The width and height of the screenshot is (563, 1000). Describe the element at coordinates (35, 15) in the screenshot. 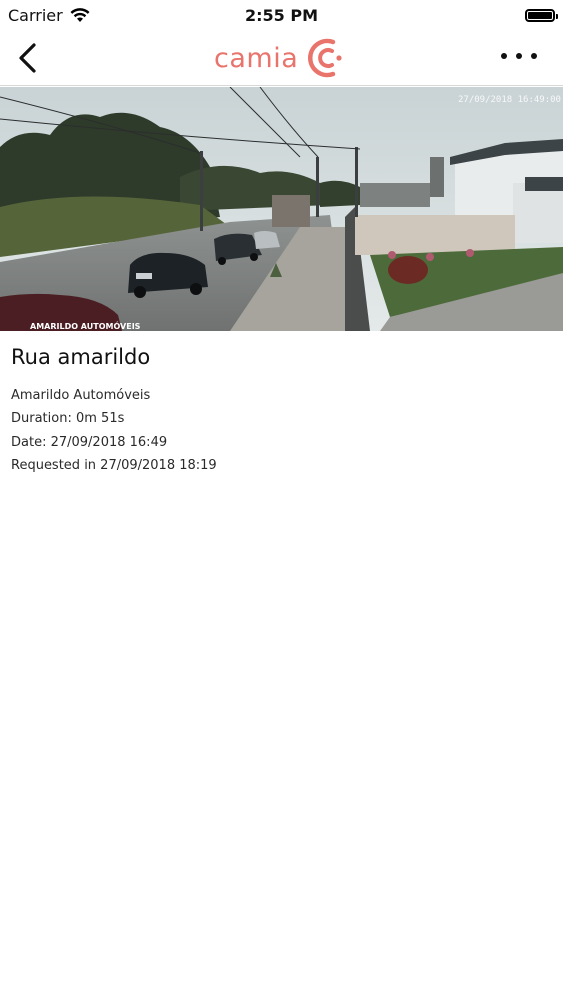

I see `carrier-label: Carrier` at that location.